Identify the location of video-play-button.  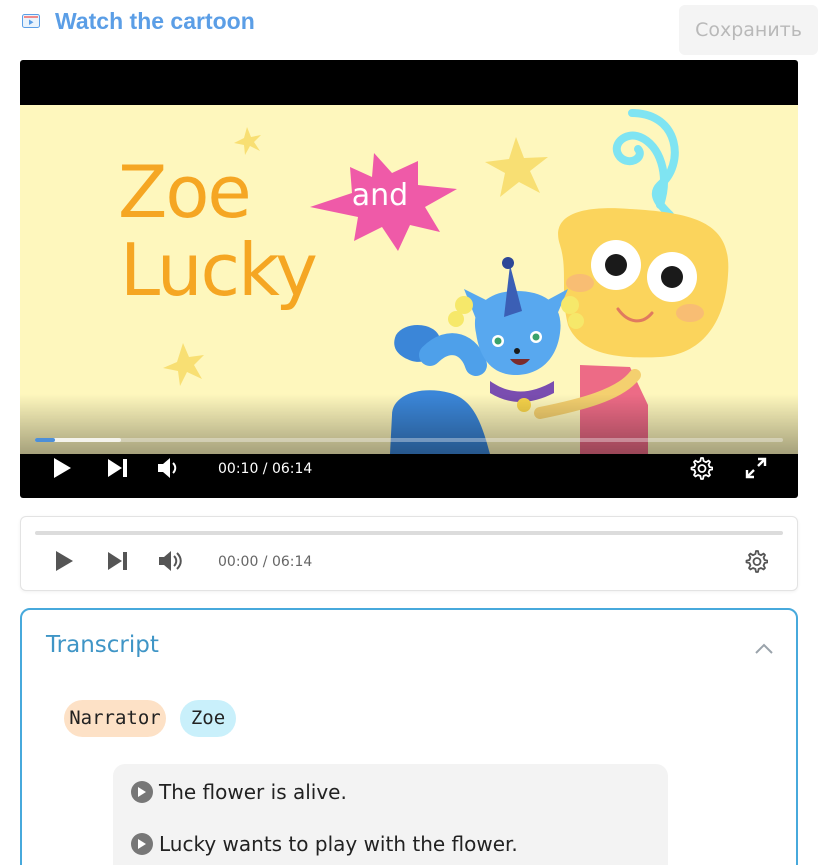
(62, 470).